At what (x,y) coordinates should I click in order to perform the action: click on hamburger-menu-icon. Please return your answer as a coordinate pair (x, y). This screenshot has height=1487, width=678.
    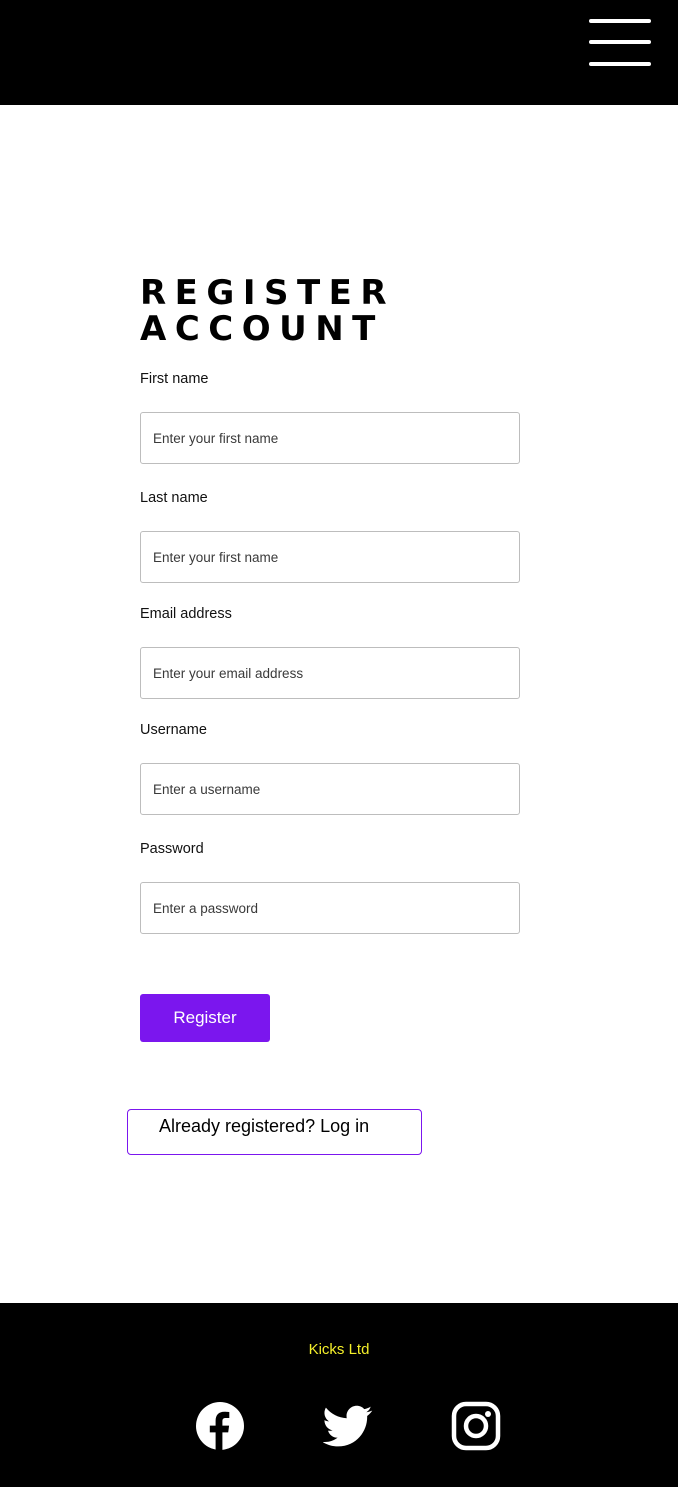
    Looking at the image, I should click on (620, 43).